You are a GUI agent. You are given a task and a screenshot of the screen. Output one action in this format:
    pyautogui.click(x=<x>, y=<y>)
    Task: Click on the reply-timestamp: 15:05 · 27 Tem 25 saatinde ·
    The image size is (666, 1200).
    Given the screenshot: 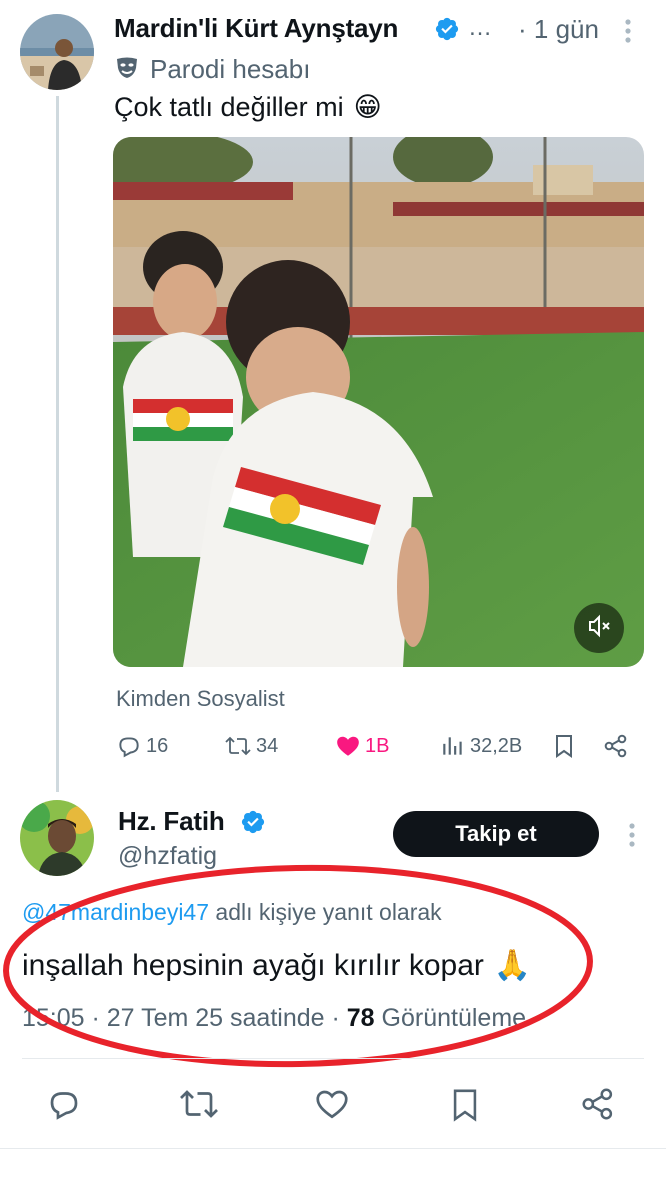 What is the action you would take?
    pyautogui.click(x=181, y=1018)
    